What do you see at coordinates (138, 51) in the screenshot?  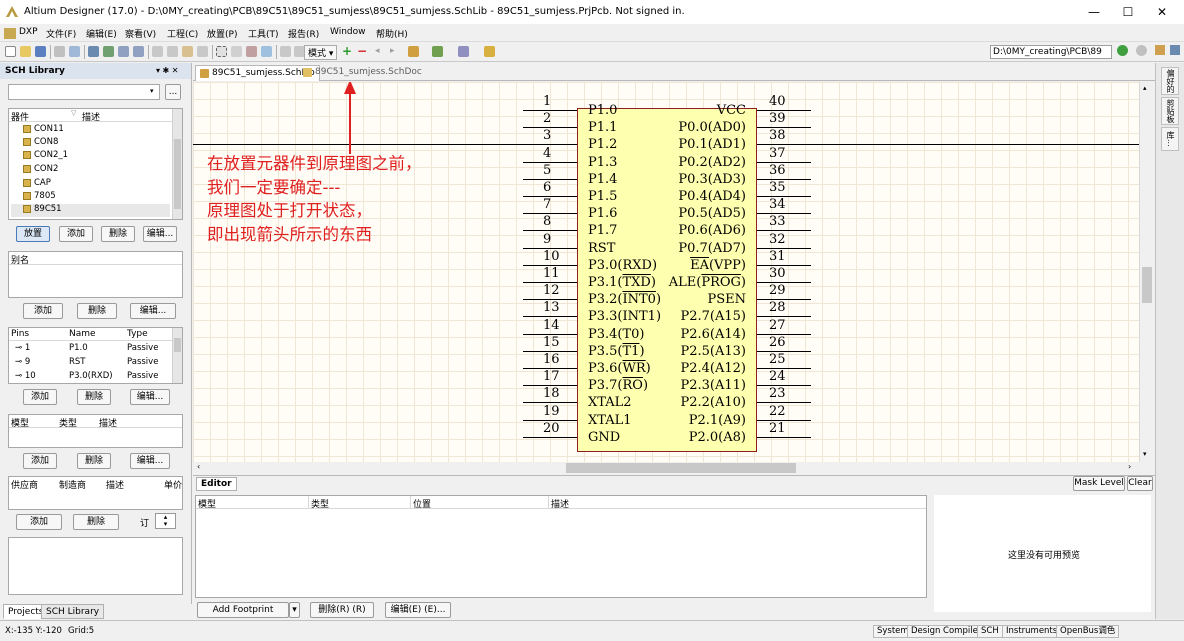 I see `zoom-out-icon` at bounding box center [138, 51].